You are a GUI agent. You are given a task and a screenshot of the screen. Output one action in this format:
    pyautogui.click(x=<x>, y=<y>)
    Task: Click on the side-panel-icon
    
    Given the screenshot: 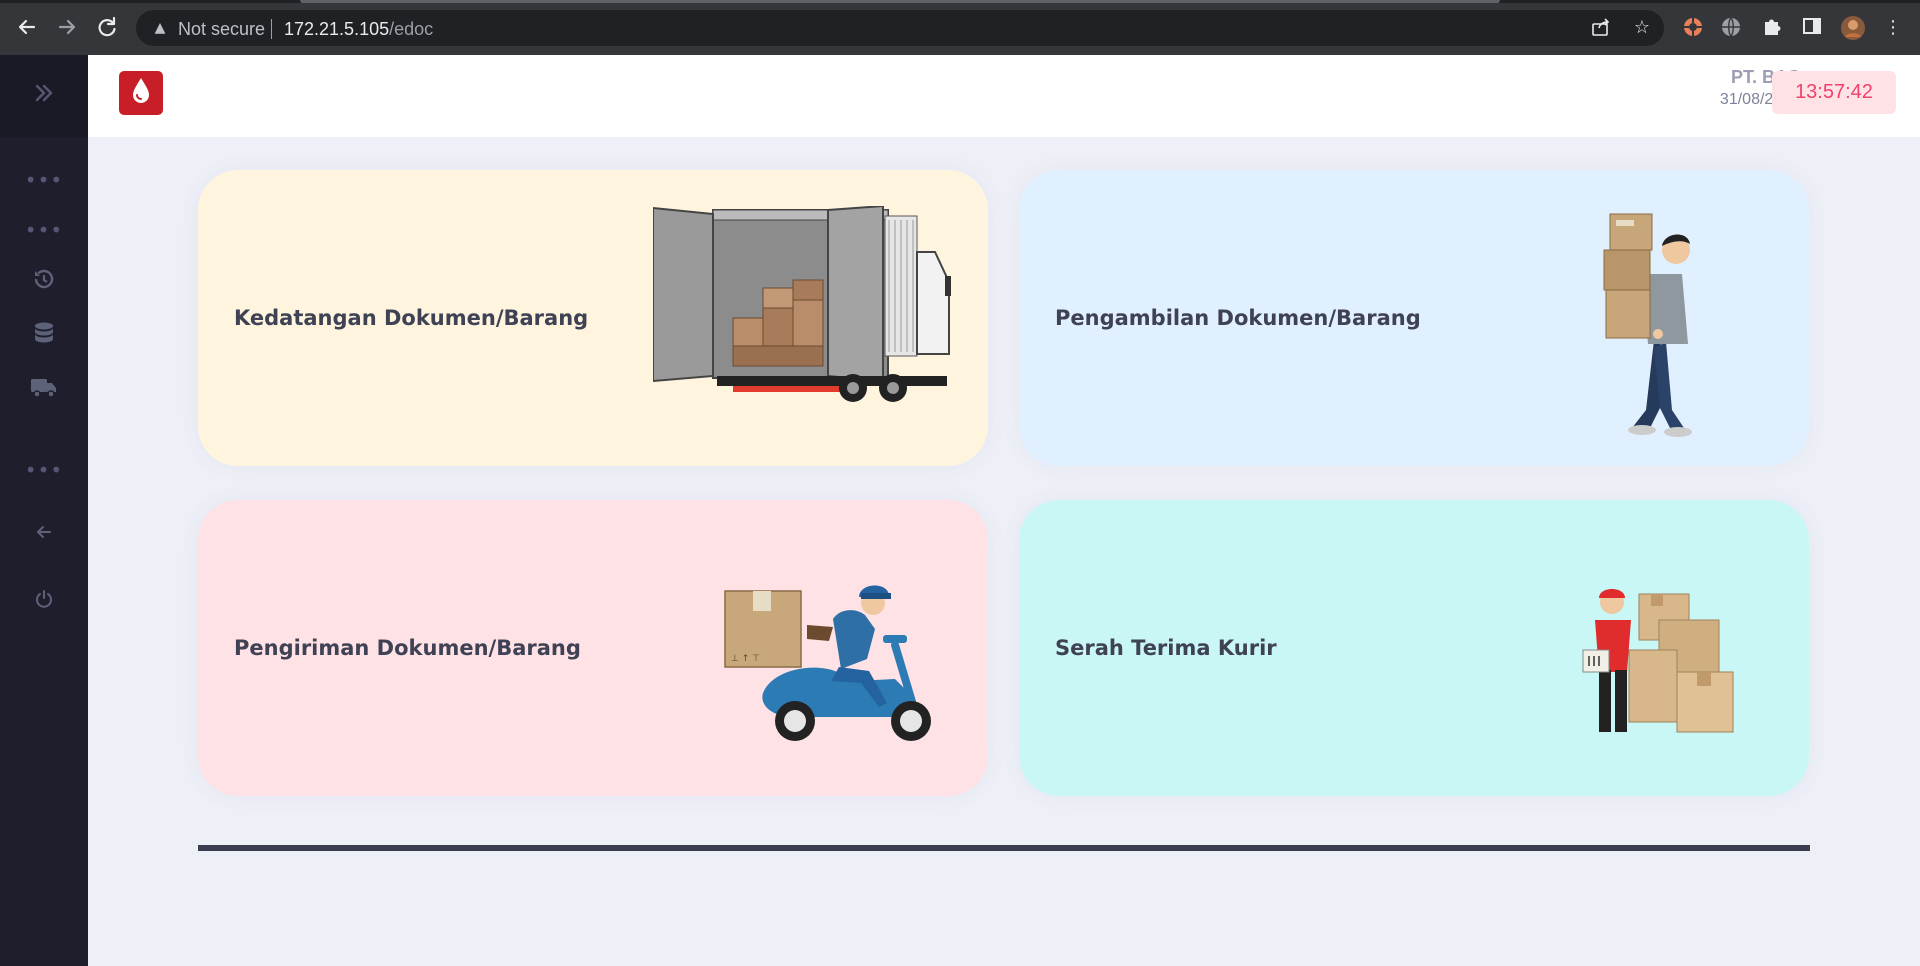 What is the action you would take?
    pyautogui.click(x=1812, y=28)
    